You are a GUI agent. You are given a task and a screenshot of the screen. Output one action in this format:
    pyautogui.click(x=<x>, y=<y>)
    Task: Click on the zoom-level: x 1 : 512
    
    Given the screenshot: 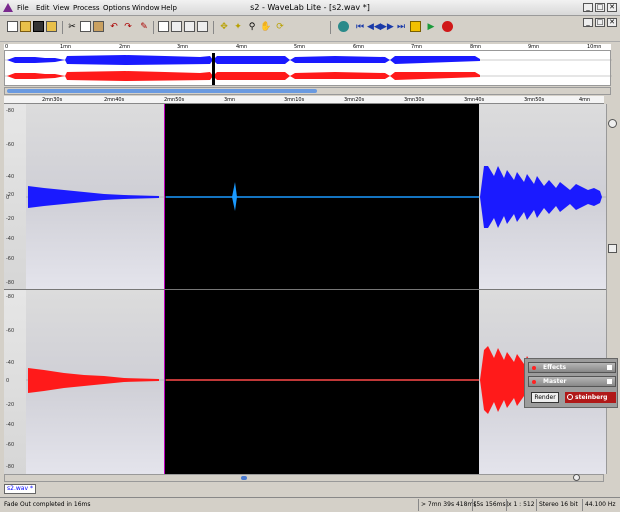 What is the action you would take?
    pyautogui.click(x=521, y=504)
    